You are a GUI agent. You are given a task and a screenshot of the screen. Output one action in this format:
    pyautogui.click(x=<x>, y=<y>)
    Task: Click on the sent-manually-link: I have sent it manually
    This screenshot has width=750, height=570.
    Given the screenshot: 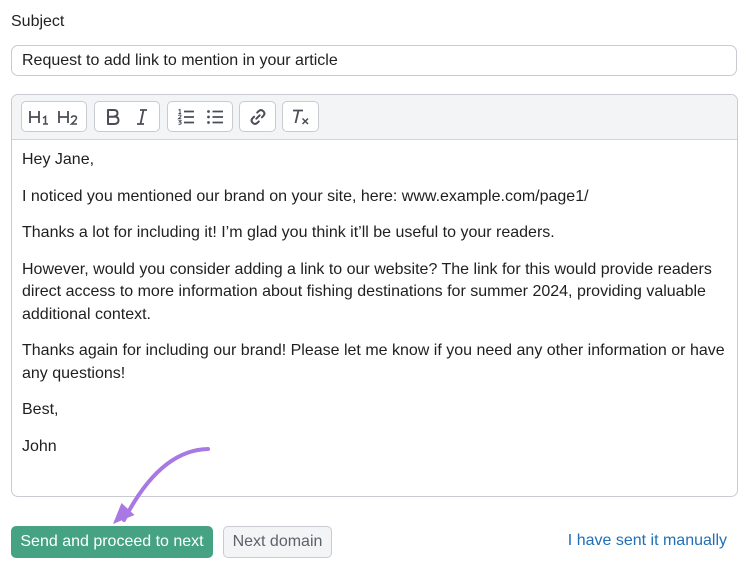 What is the action you would take?
    pyautogui.click(x=647, y=541)
    